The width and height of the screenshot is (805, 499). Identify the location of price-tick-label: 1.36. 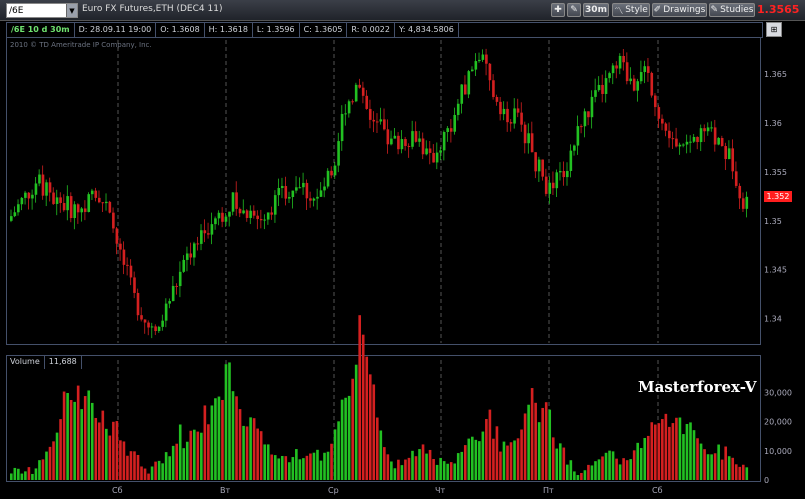
(773, 123).